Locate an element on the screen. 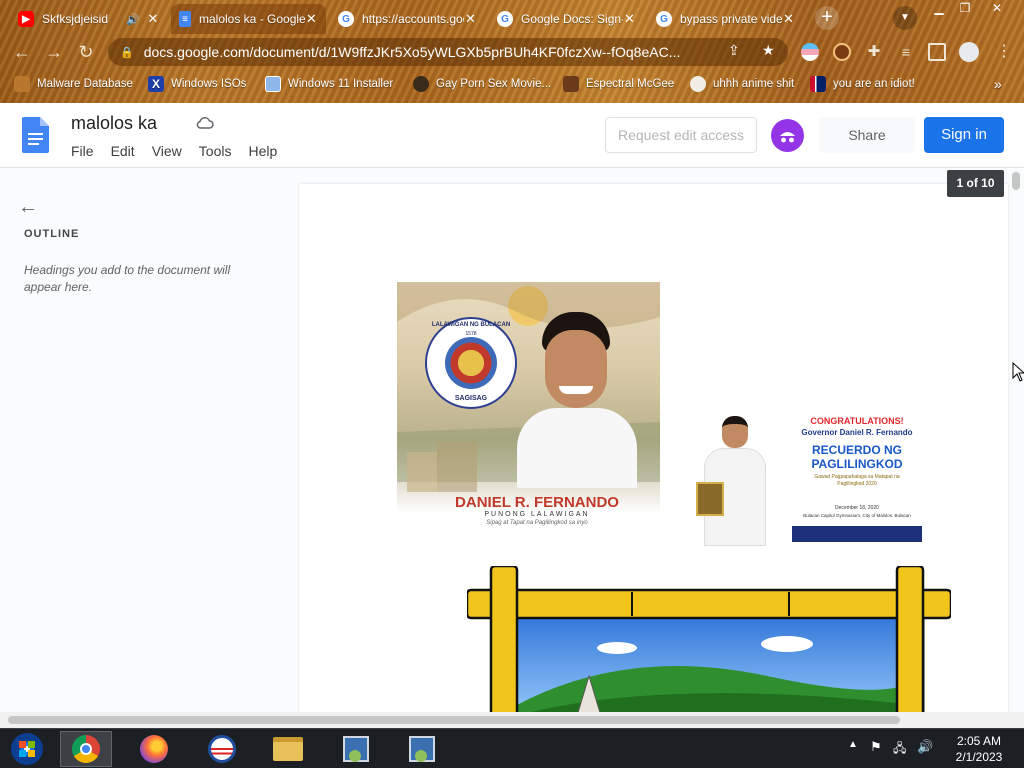 This screenshot has width=1024, height=768. menu-view: View is located at coordinates (167, 151).